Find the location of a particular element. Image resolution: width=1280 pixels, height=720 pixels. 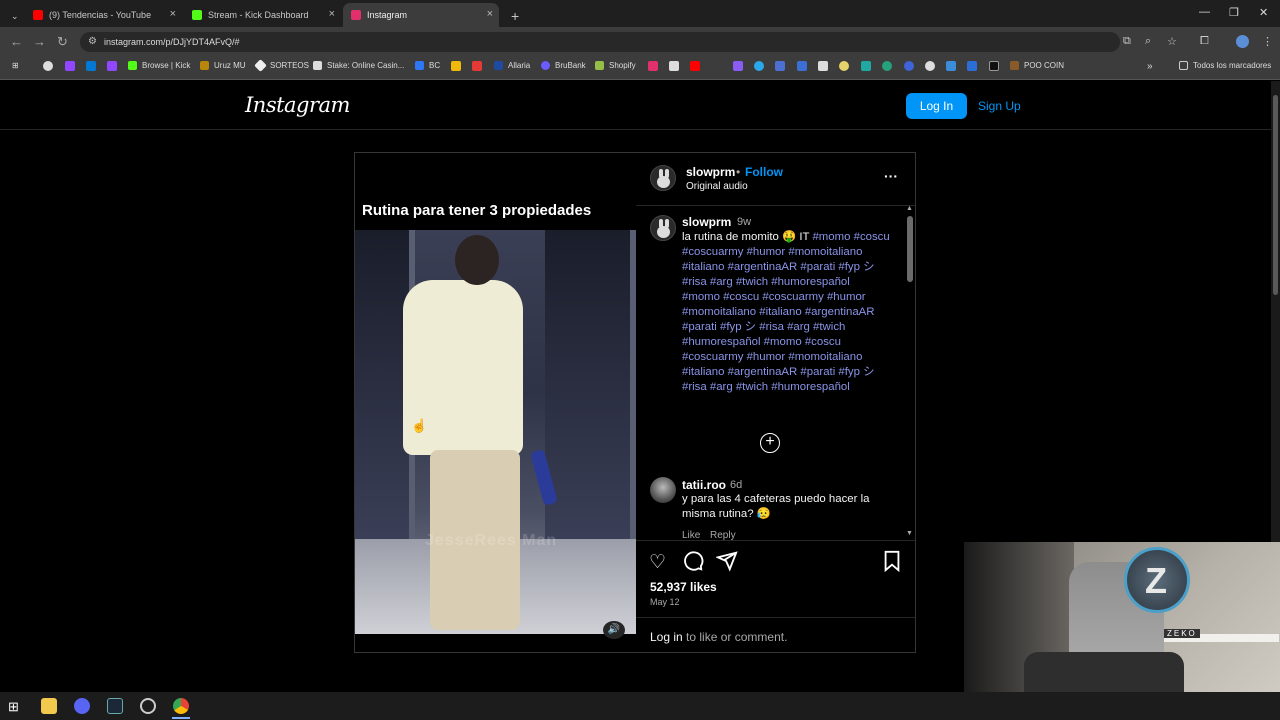

more-bookmarks-icon: » is located at coordinates (1150, 66).